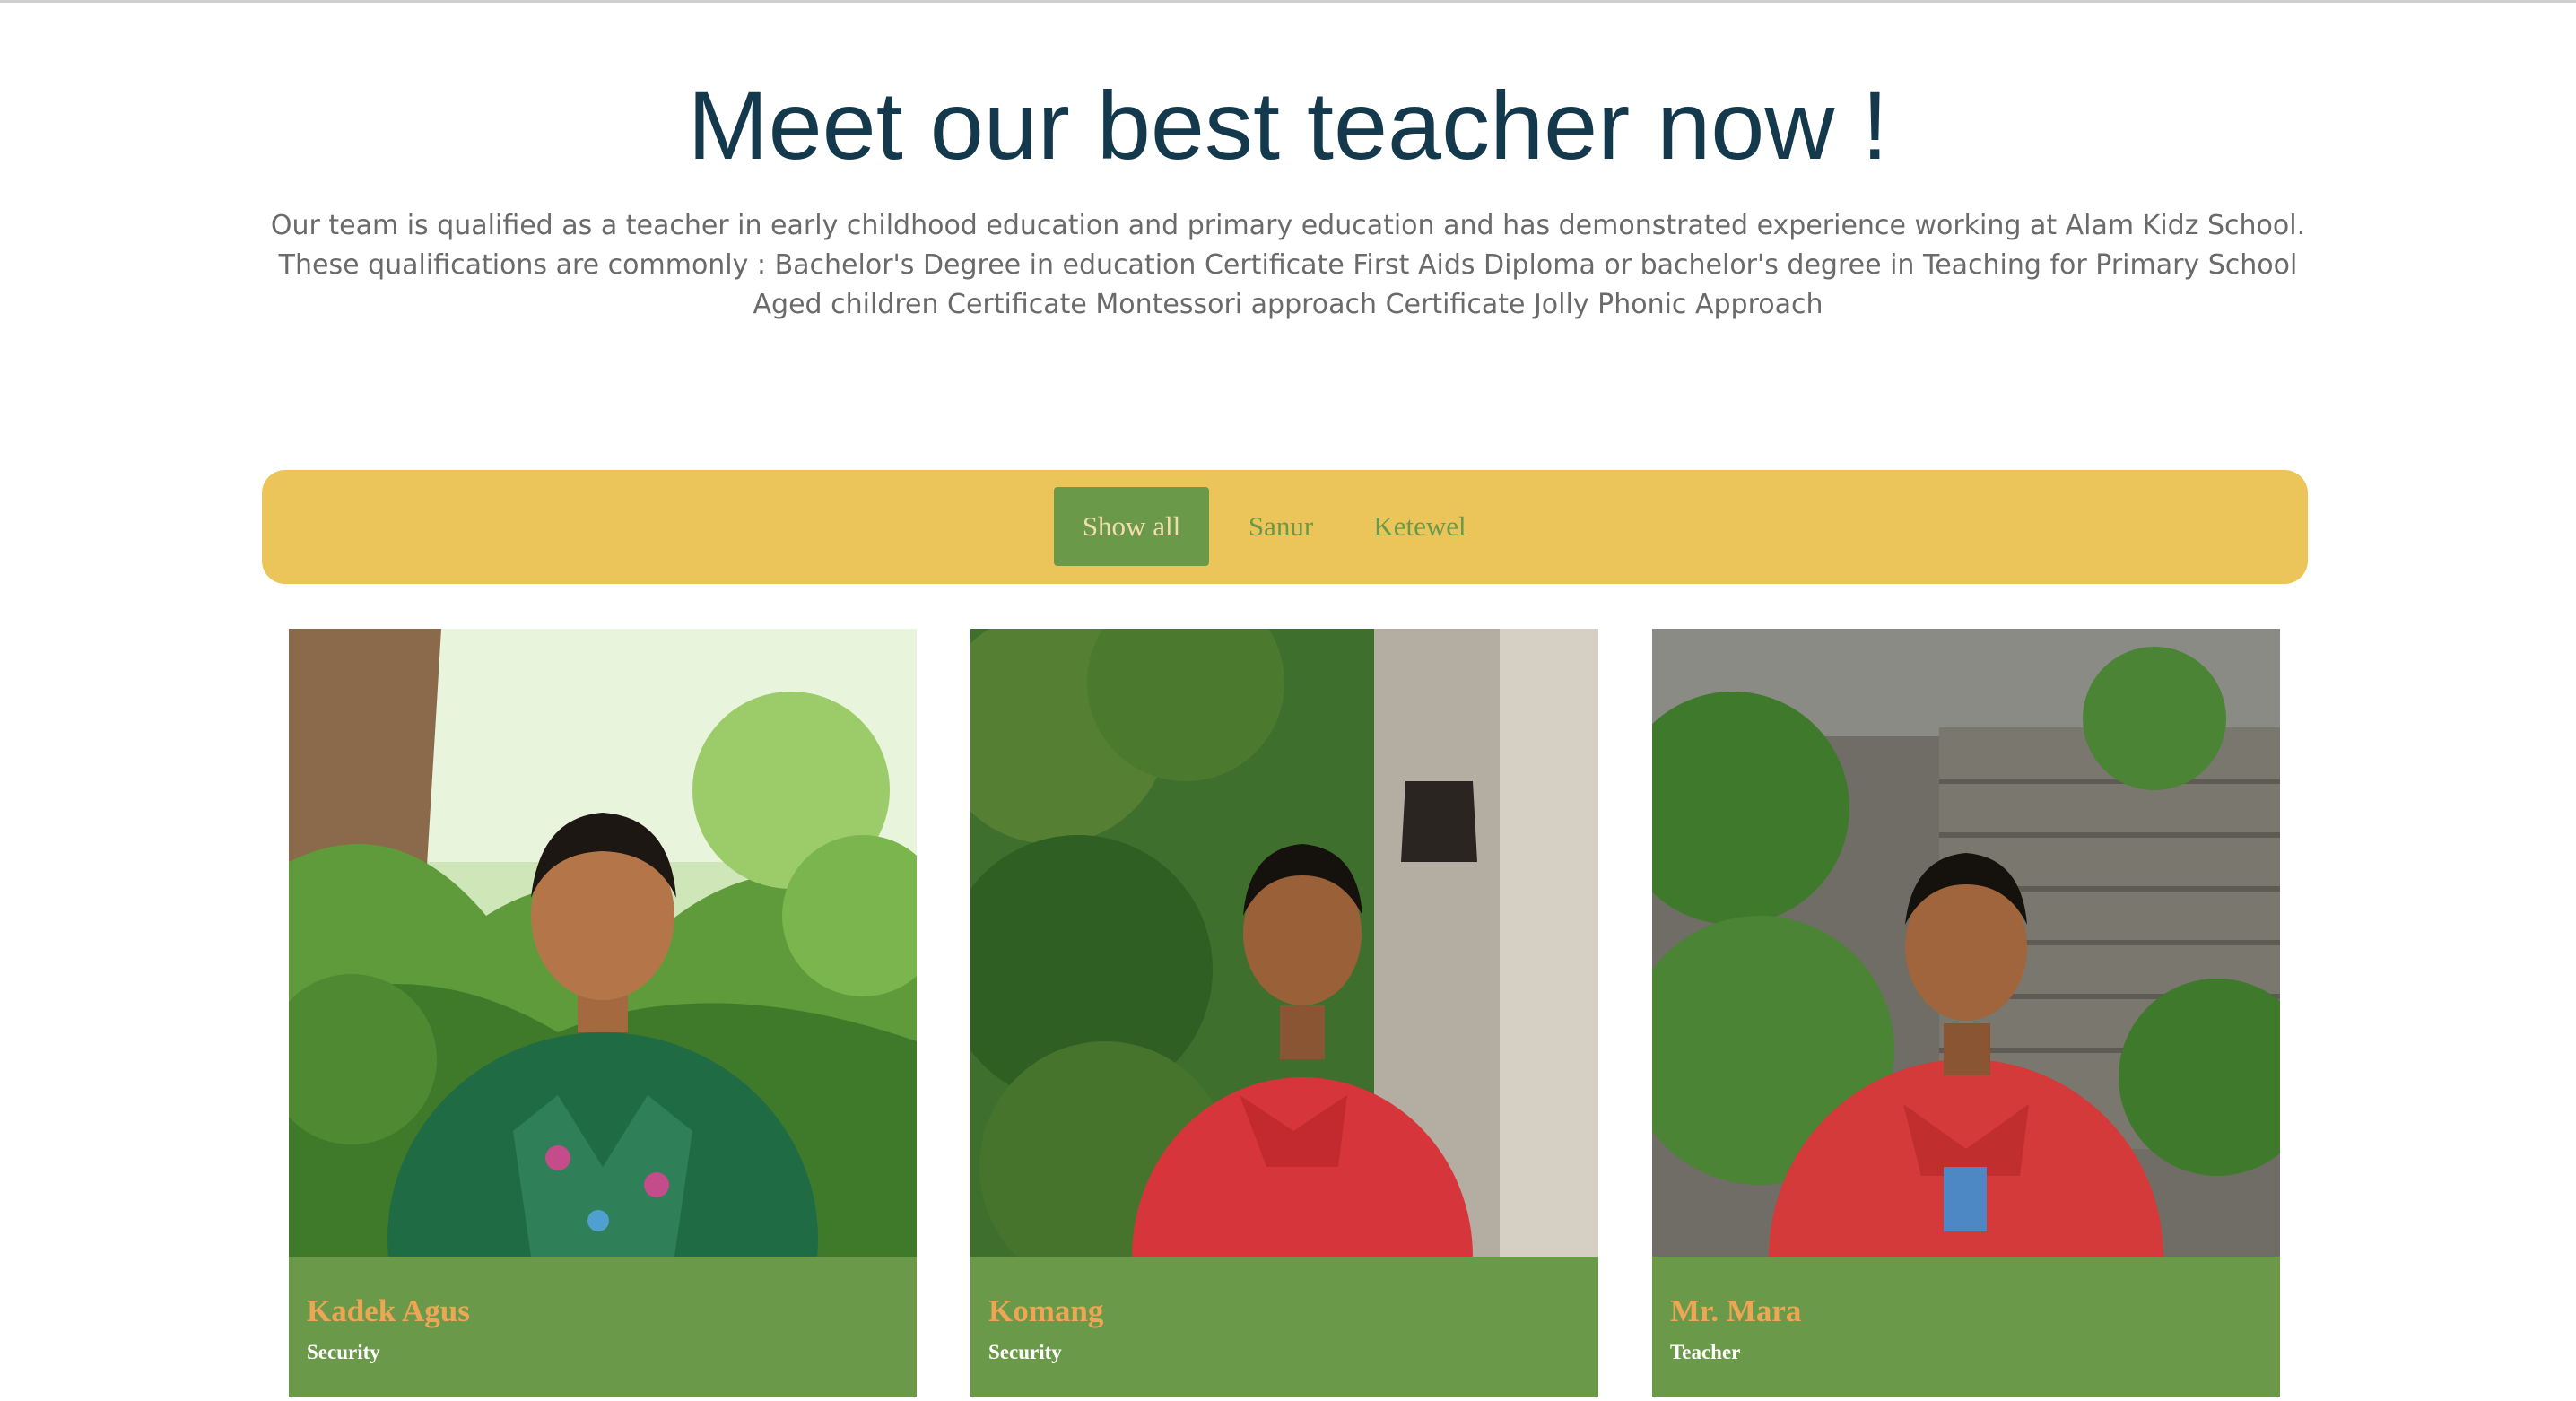 This screenshot has height=1401, width=2576. I want to click on top-divider, so click(1288, 2).